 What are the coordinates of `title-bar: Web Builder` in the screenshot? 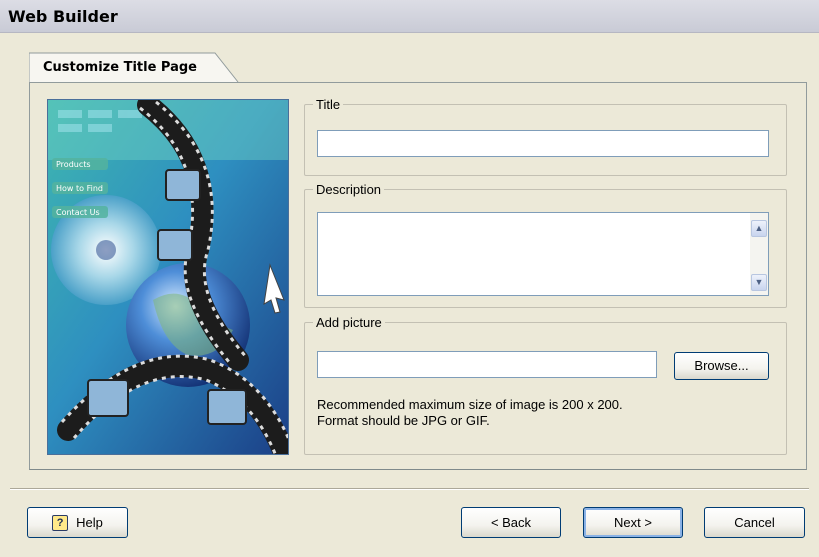 It's located at (409, 16).